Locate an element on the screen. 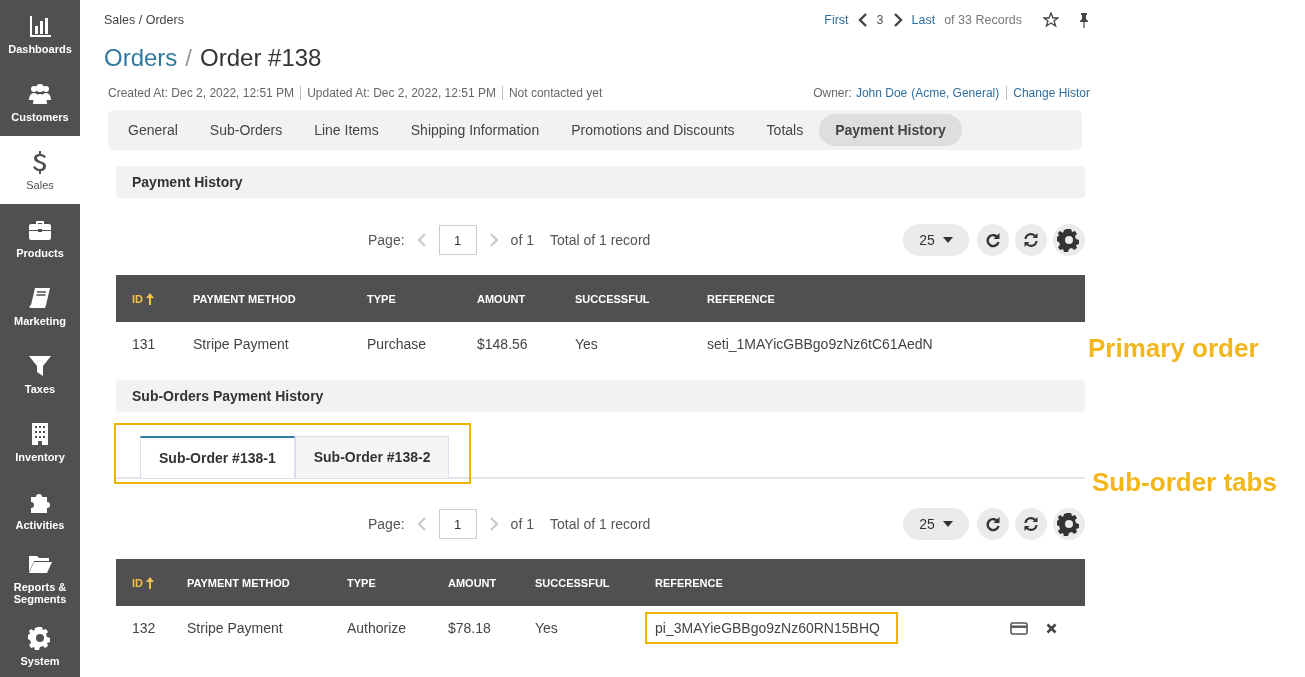  meta-info: Created At: Dec 2, 2022, 12:51 PM is located at coordinates (201, 93).